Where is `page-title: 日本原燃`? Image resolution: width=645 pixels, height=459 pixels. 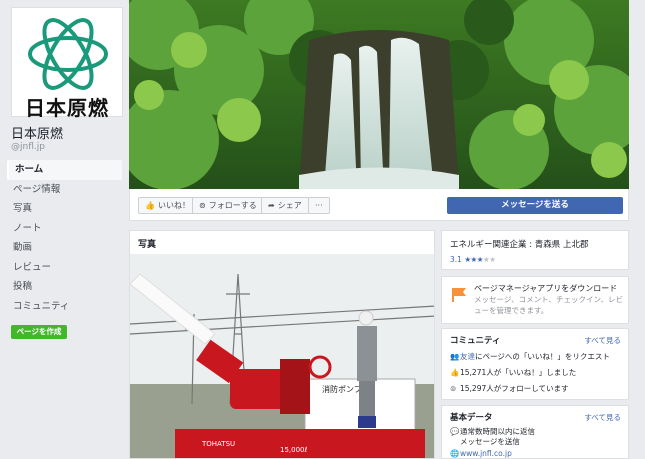 page-title: 日本原燃 is located at coordinates (37, 132).